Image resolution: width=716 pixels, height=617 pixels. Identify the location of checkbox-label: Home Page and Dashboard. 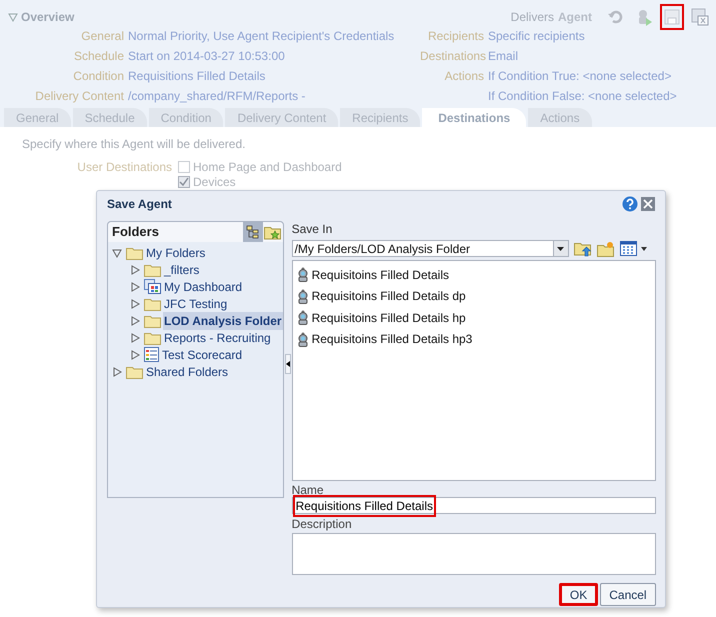
(267, 167).